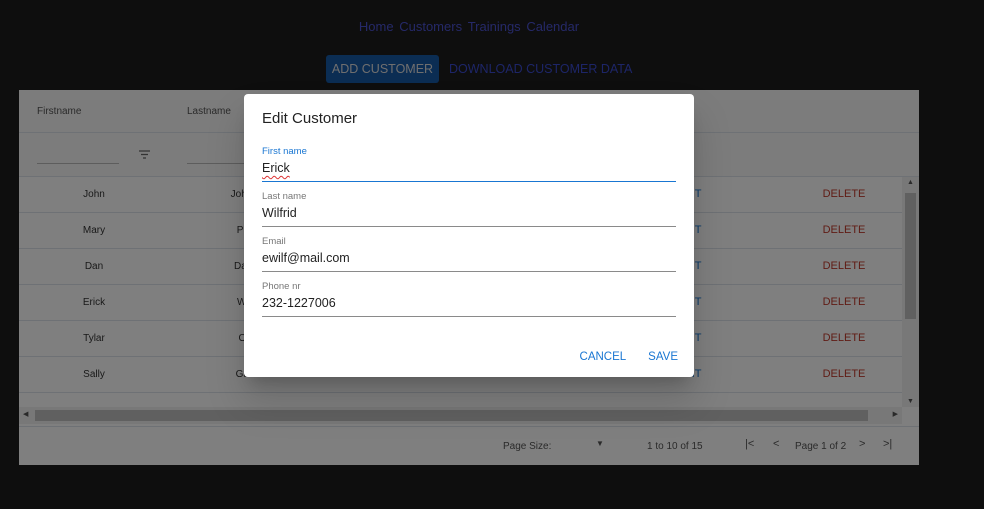  What do you see at coordinates (310, 118) in the screenshot?
I see `dialog-title: Edit Customer` at bounding box center [310, 118].